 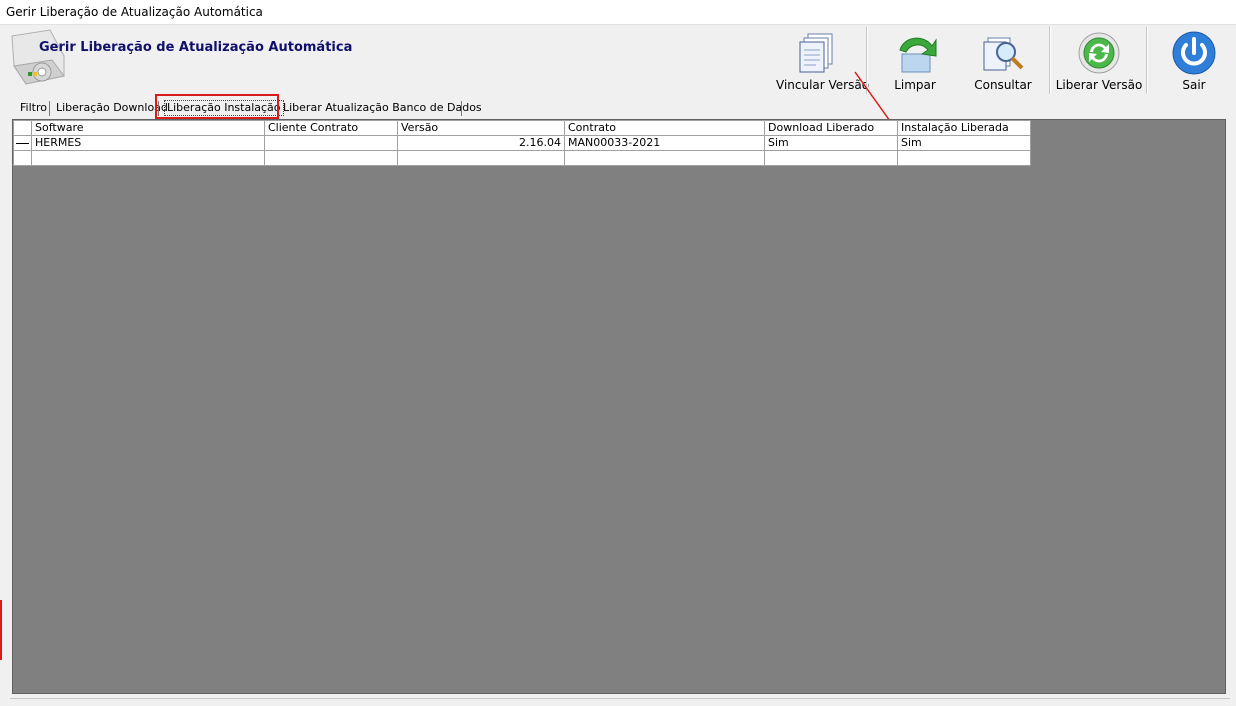 I want to click on table-row: HERMES 2.16.04 MAN00033-2021 Sim Sim, so click(x=522, y=143).